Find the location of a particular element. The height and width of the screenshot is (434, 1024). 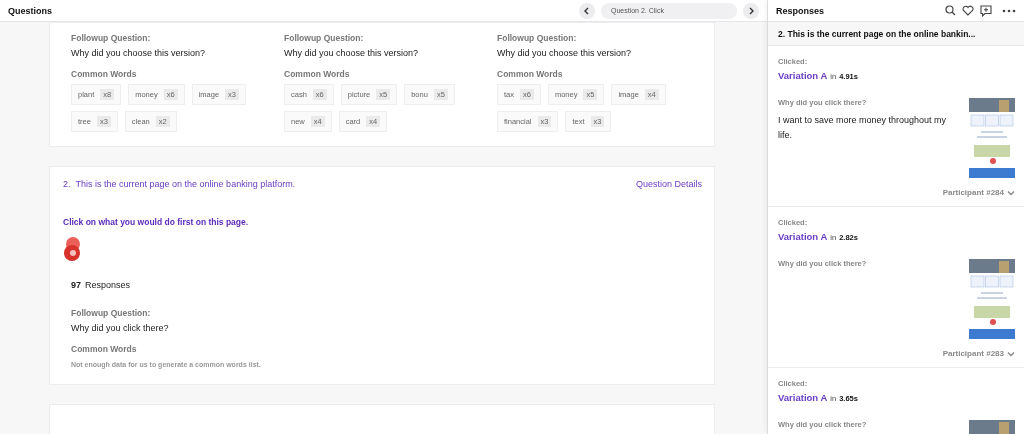

more-icon is located at coordinates (1009, 10).